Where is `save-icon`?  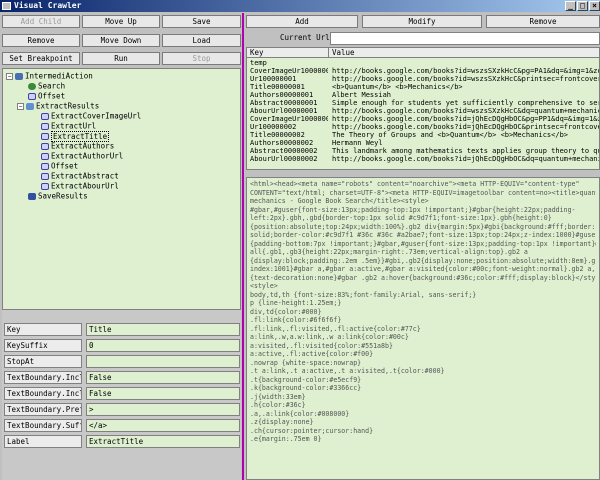 save-icon is located at coordinates (32, 196).